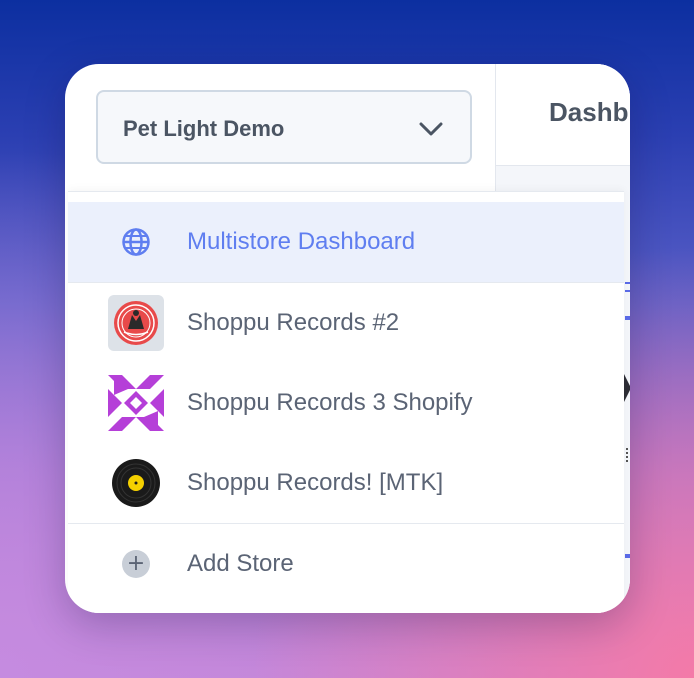  I want to click on store-selector: Pet Light Demo, so click(284, 127).